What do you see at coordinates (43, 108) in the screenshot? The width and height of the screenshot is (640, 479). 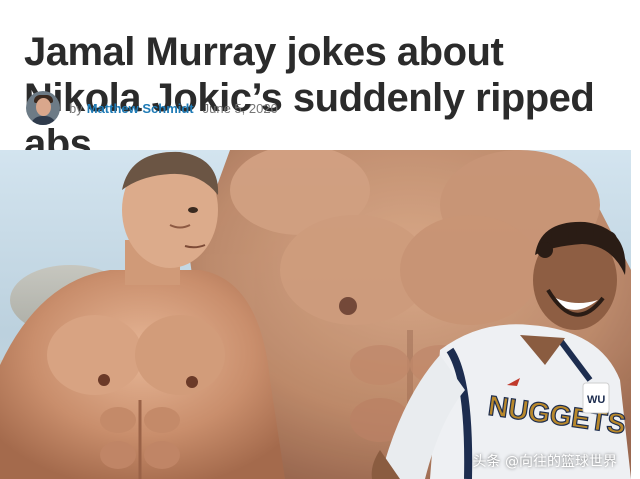 I see `author-avatar` at bounding box center [43, 108].